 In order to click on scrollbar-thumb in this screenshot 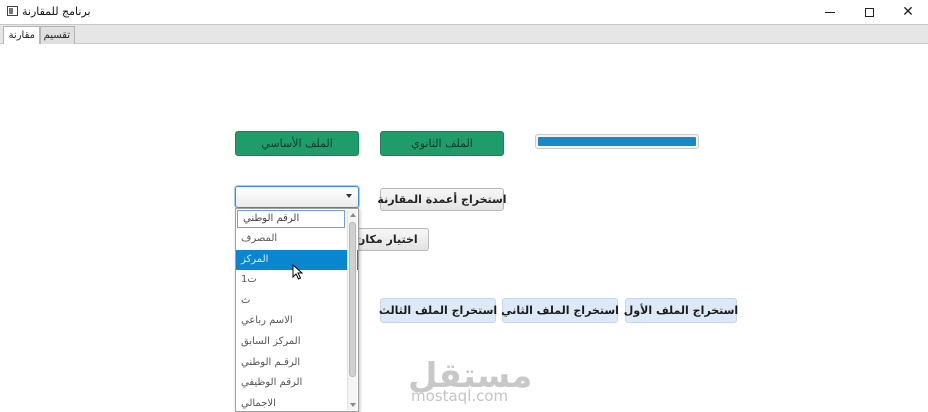, I will do `click(352, 299)`.